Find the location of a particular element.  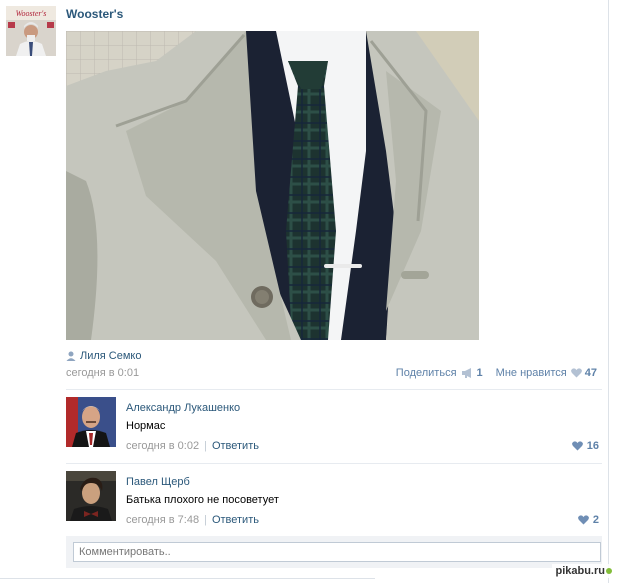

author-avatar-image: Wooster's is located at coordinates (31, 31).